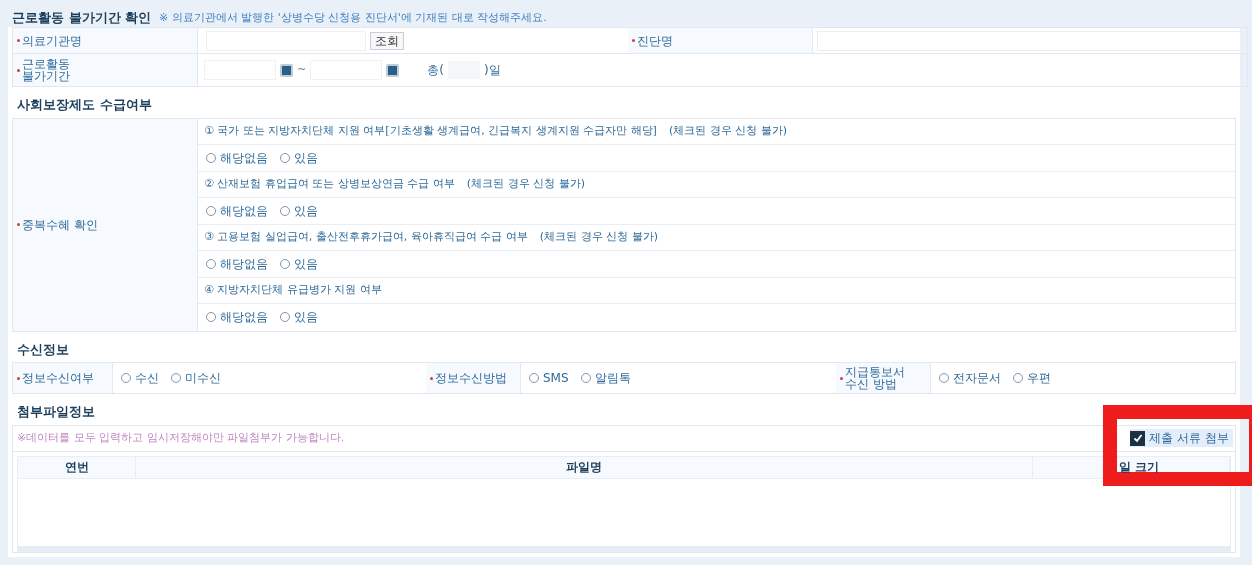 Image resolution: width=1252 pixels, height=565 pixels. I want to click on total-days-suffix: )일, so click(492, 70).